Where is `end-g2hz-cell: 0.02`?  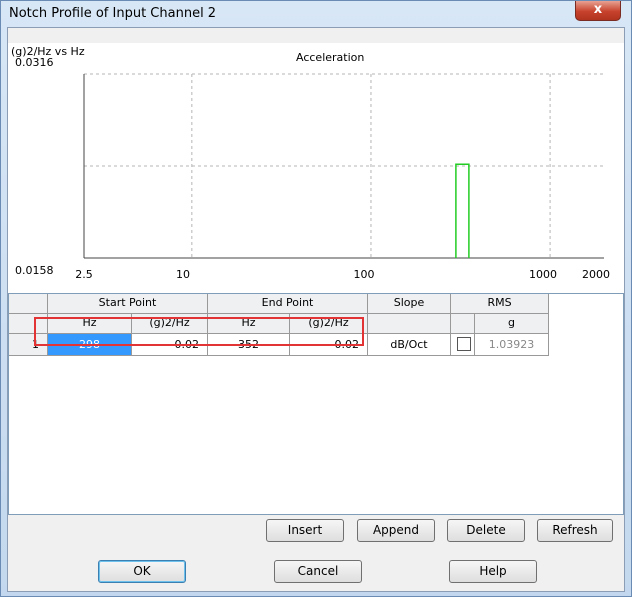
end-g2hz-cell: 0.02 is located at coordinates (329, 345).